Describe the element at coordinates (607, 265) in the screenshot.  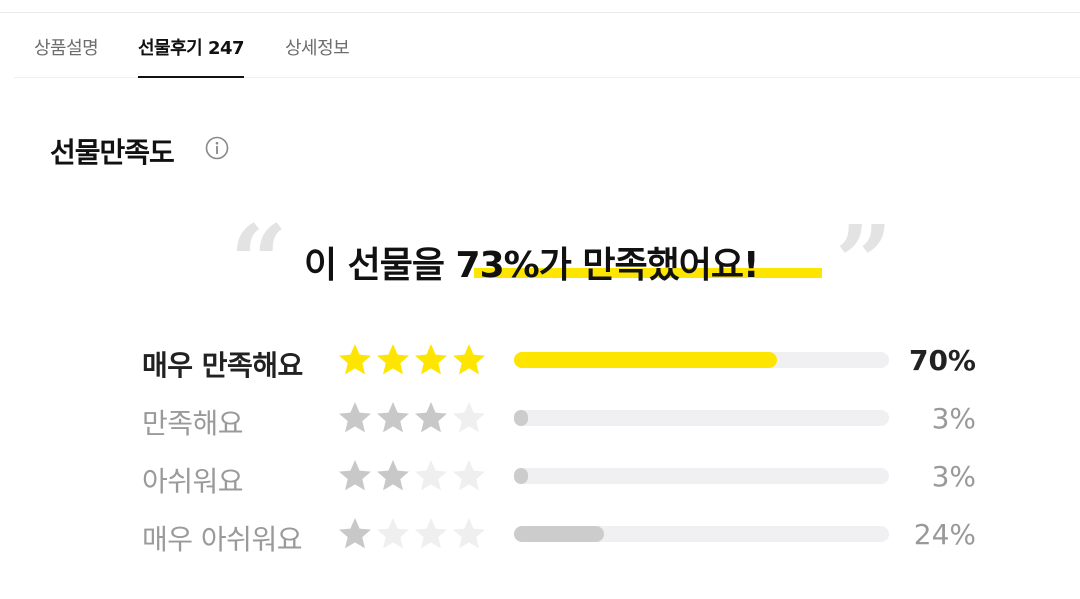
I see `headline-highlight: 73%가 만족했어요!` at that location.